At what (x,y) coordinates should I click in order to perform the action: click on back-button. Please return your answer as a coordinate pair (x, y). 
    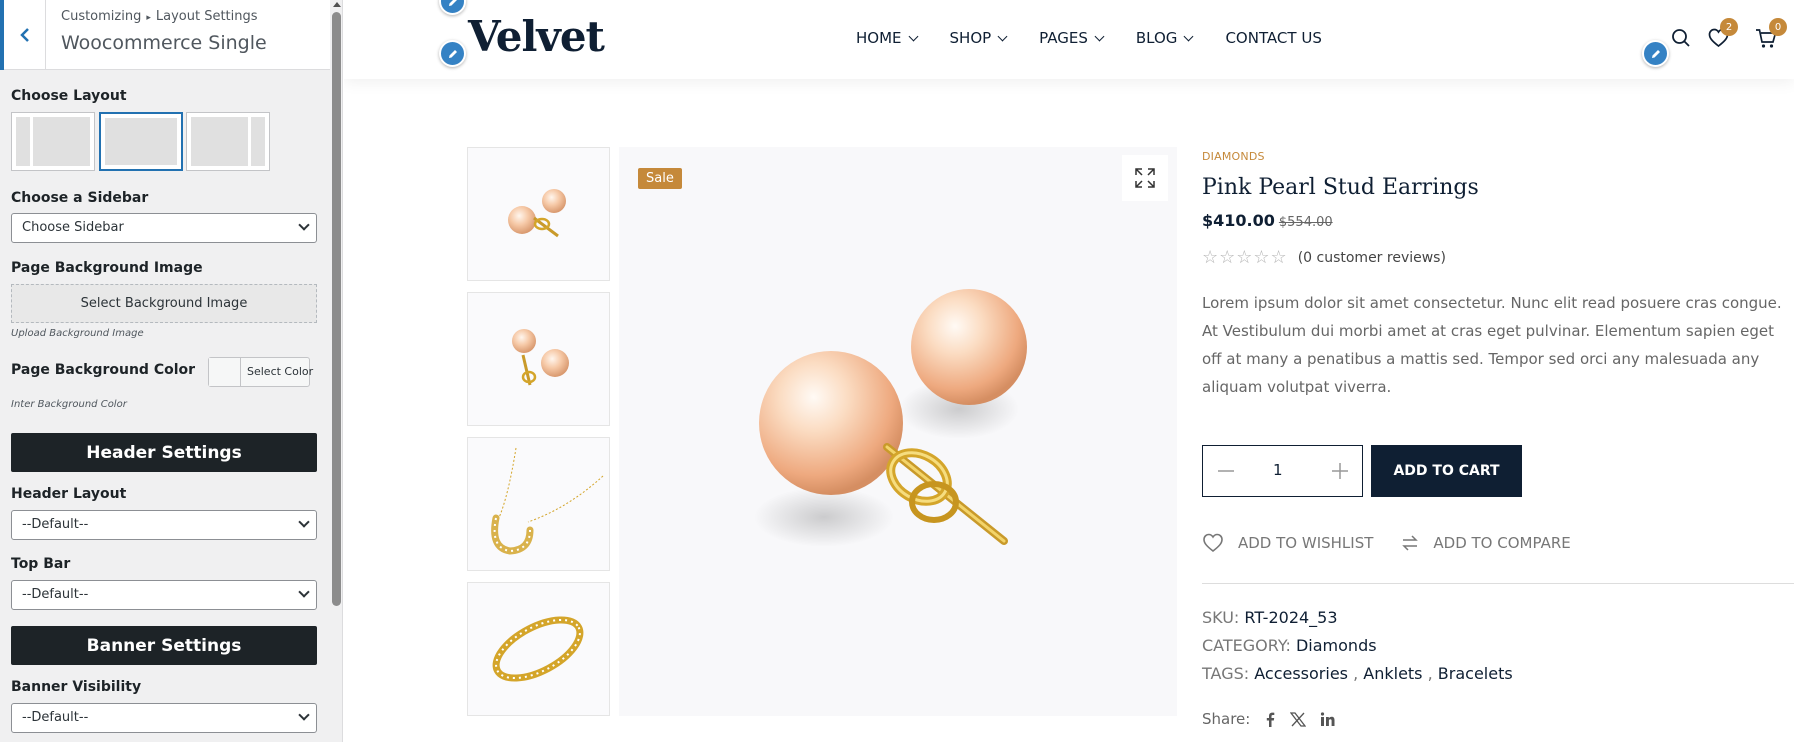
    Looking at the image, I should click on (23, 35).